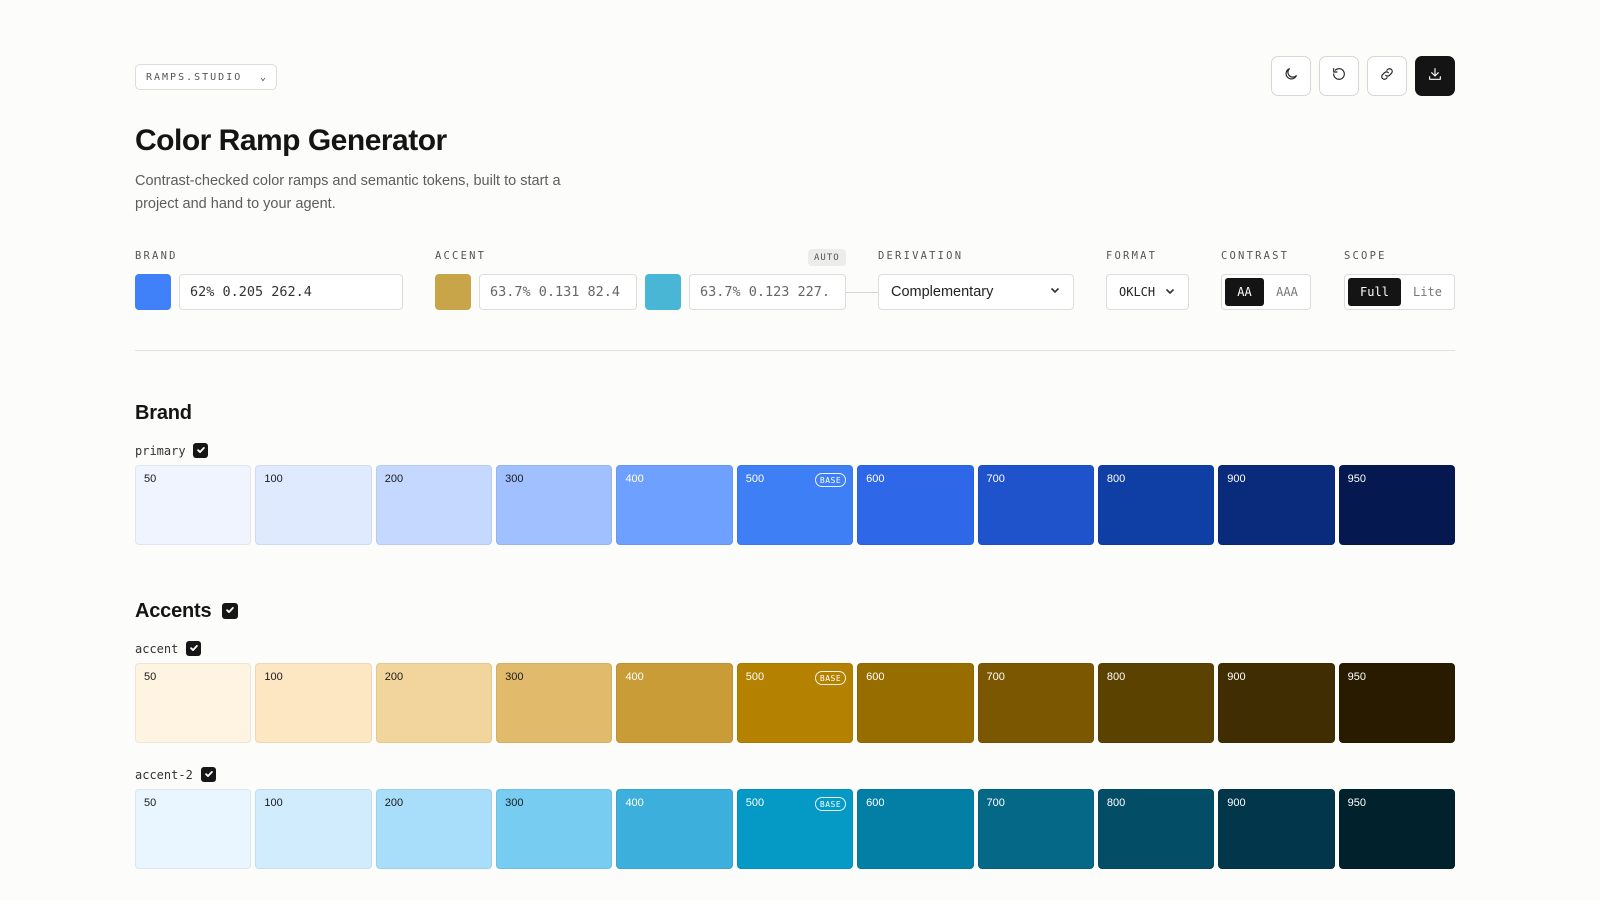  What do you see at coordinates (206, 77) in the screenshot?
I see `studio-selector: RAMPS.STUDIO ⌄` at bounding box center [206, 77].